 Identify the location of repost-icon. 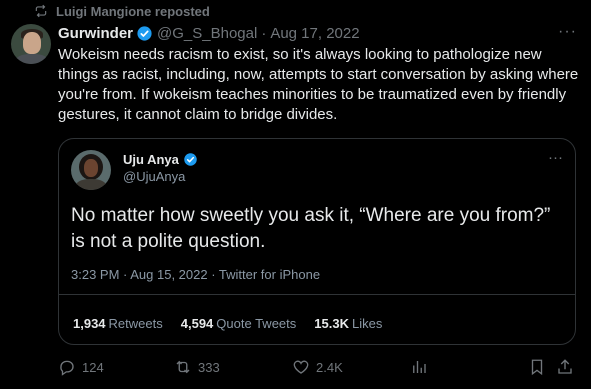
(41, 11).